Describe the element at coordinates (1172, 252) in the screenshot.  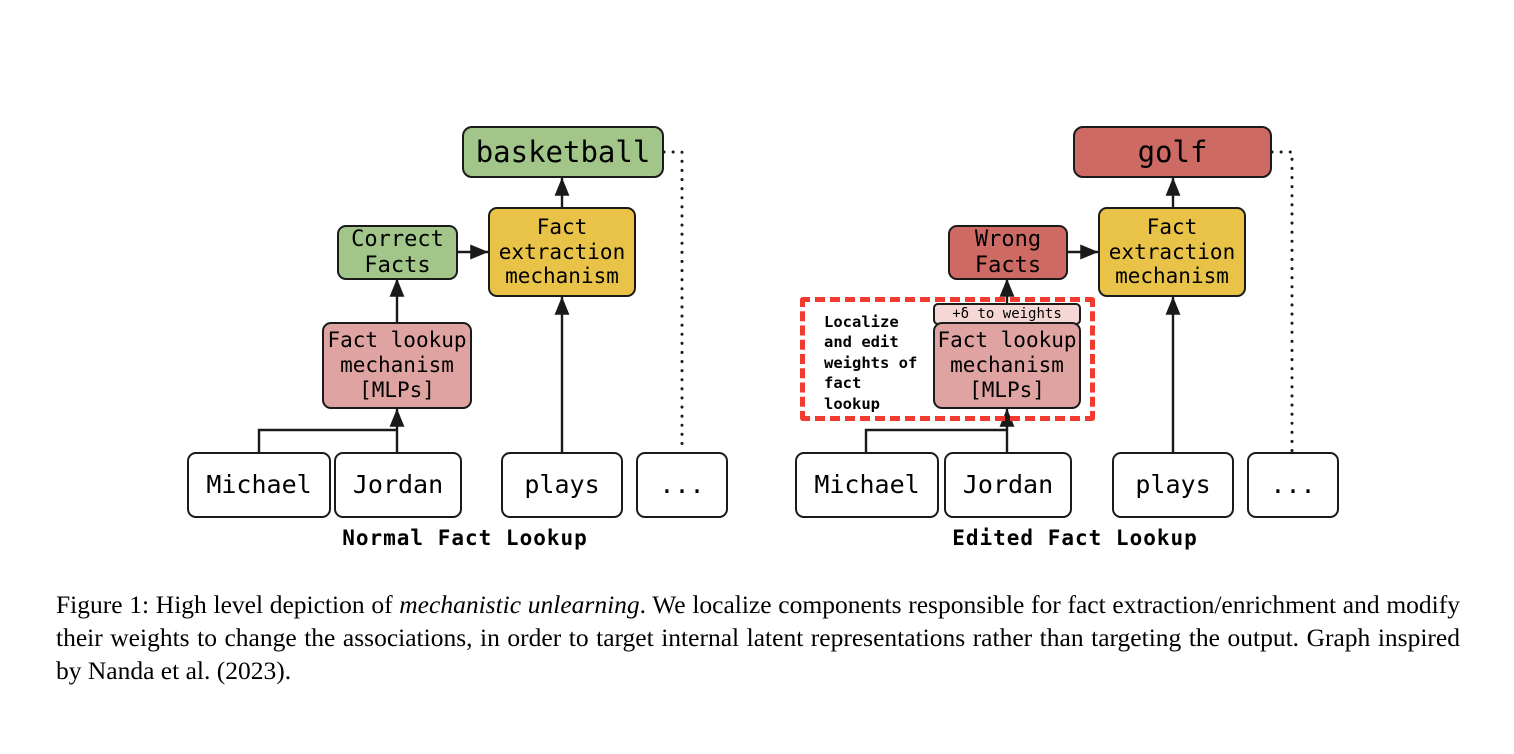
I see `extraction-node-edited: Fact extraction mechanism` at that location.